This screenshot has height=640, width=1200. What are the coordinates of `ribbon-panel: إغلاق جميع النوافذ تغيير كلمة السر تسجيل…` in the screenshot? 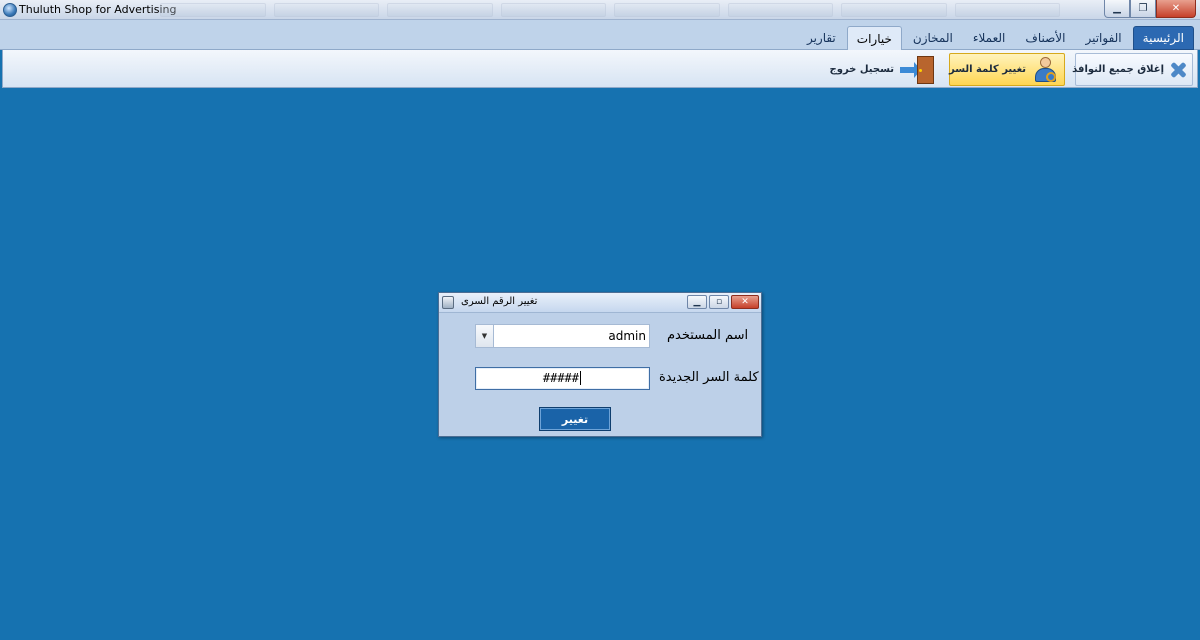 It's located at (600, 69).